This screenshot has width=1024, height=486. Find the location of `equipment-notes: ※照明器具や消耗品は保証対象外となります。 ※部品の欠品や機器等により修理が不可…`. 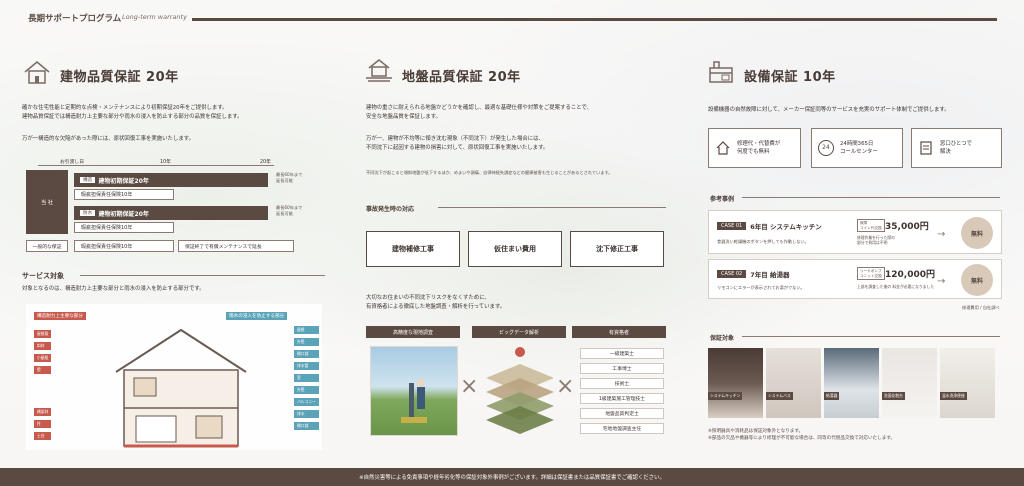

equipment-notes: ※照明器具や消耗品は保証対象外となります。 ※部品の欠品や機器等により修理が不可… is located at coordinates (802, 435).